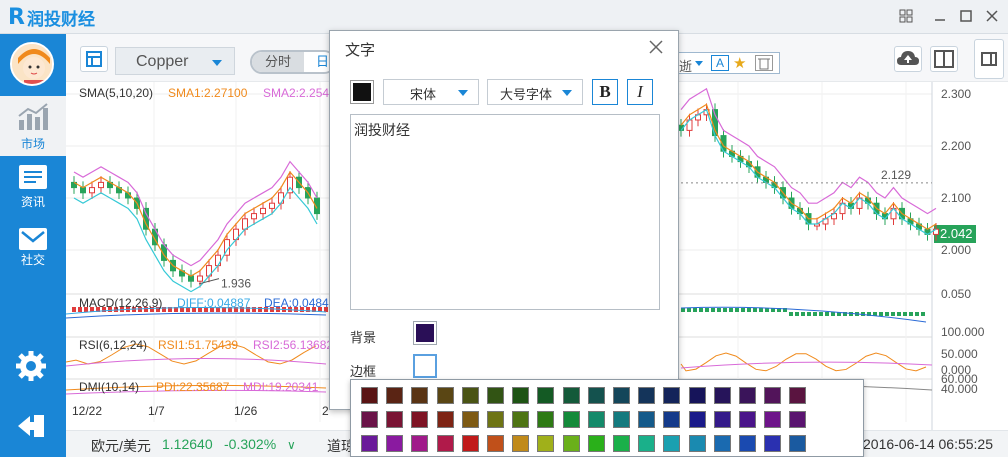 The width and height of the screenshot is (1008, 457). What do you see at coordinates (808, 151) in the screenshot?
I see `sma2-line` at bounding box center [808, 151].